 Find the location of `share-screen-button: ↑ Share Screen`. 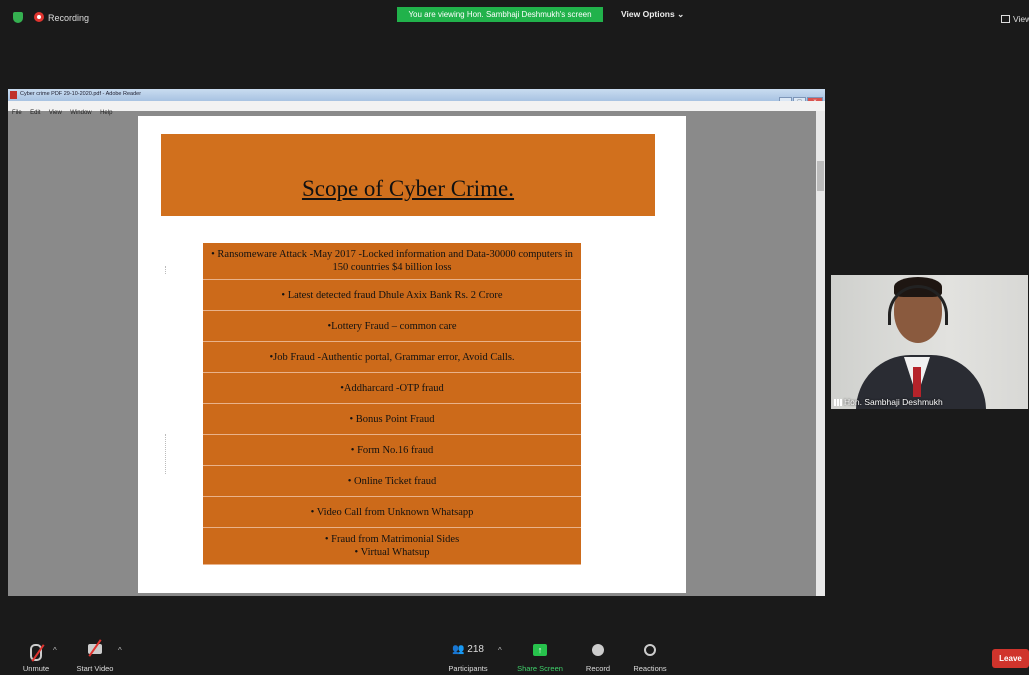

share-screen-button: ↑ Share Screen is located at coordinates (540, 656).